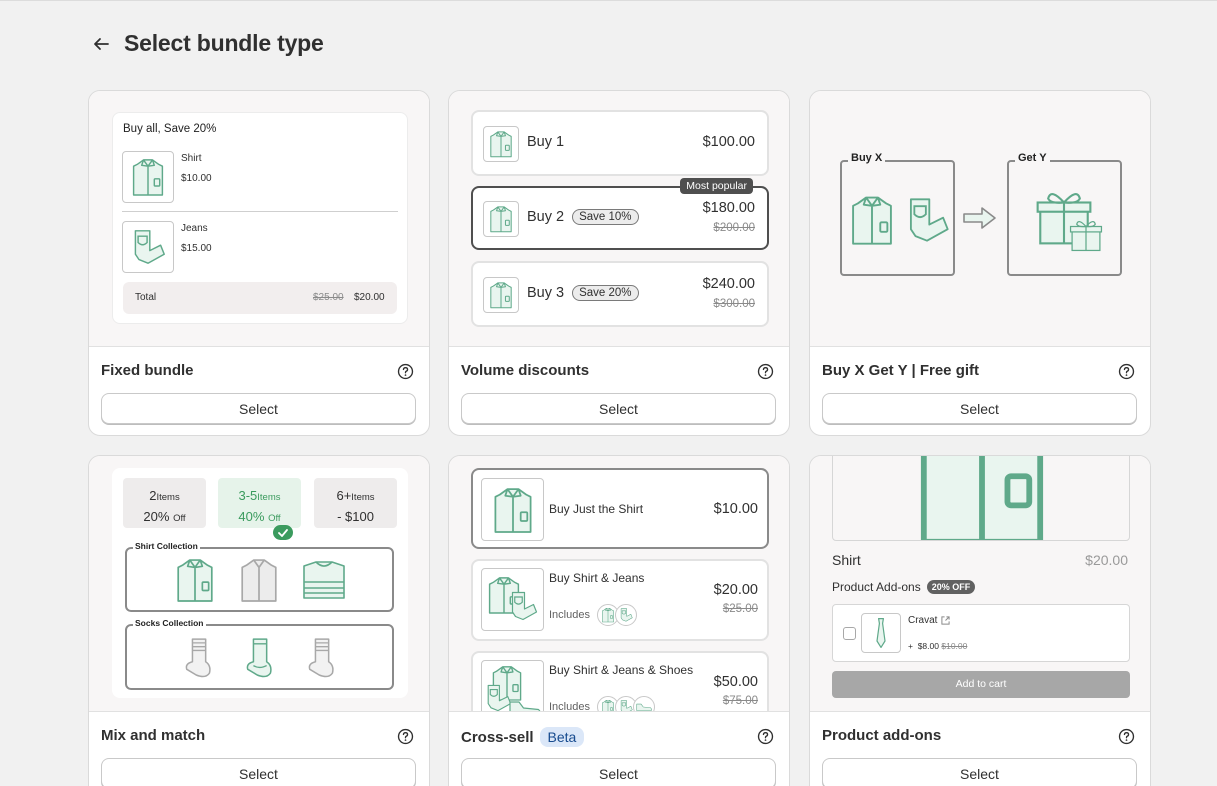  I want to click on card-footer: Product add-ons Select, so click(980, 749).